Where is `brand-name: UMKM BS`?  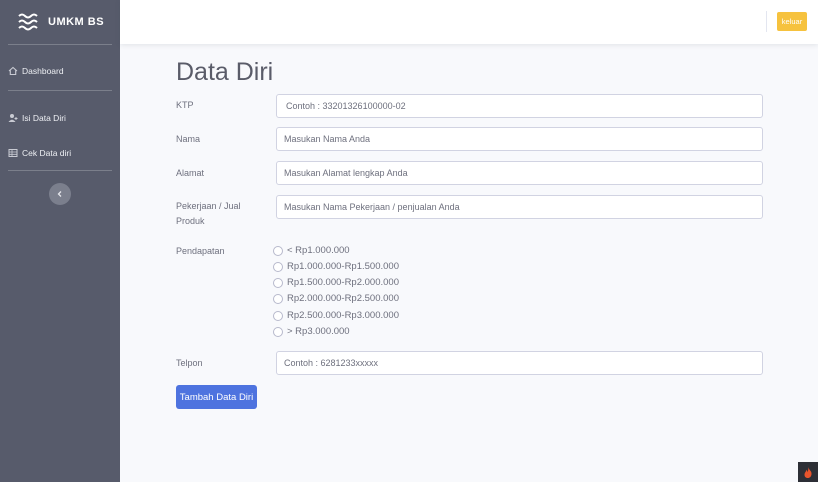 brand-name: UMKM BS is located at coordinates (76, 22).